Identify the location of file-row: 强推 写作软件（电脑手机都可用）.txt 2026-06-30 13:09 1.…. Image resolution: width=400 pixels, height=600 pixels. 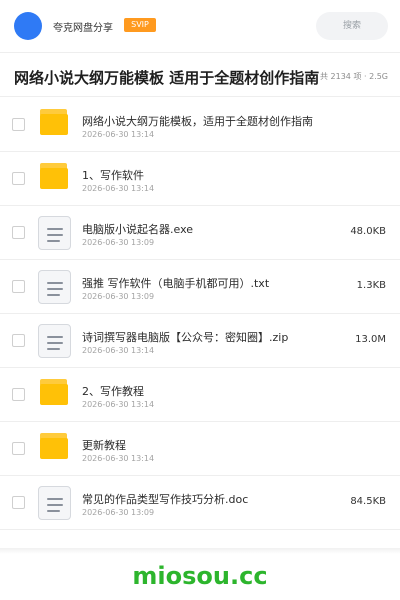
(200, 287).